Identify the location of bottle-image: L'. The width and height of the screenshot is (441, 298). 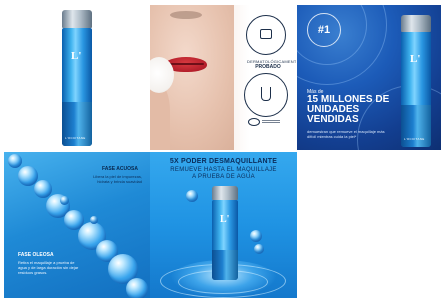
(225, 233).